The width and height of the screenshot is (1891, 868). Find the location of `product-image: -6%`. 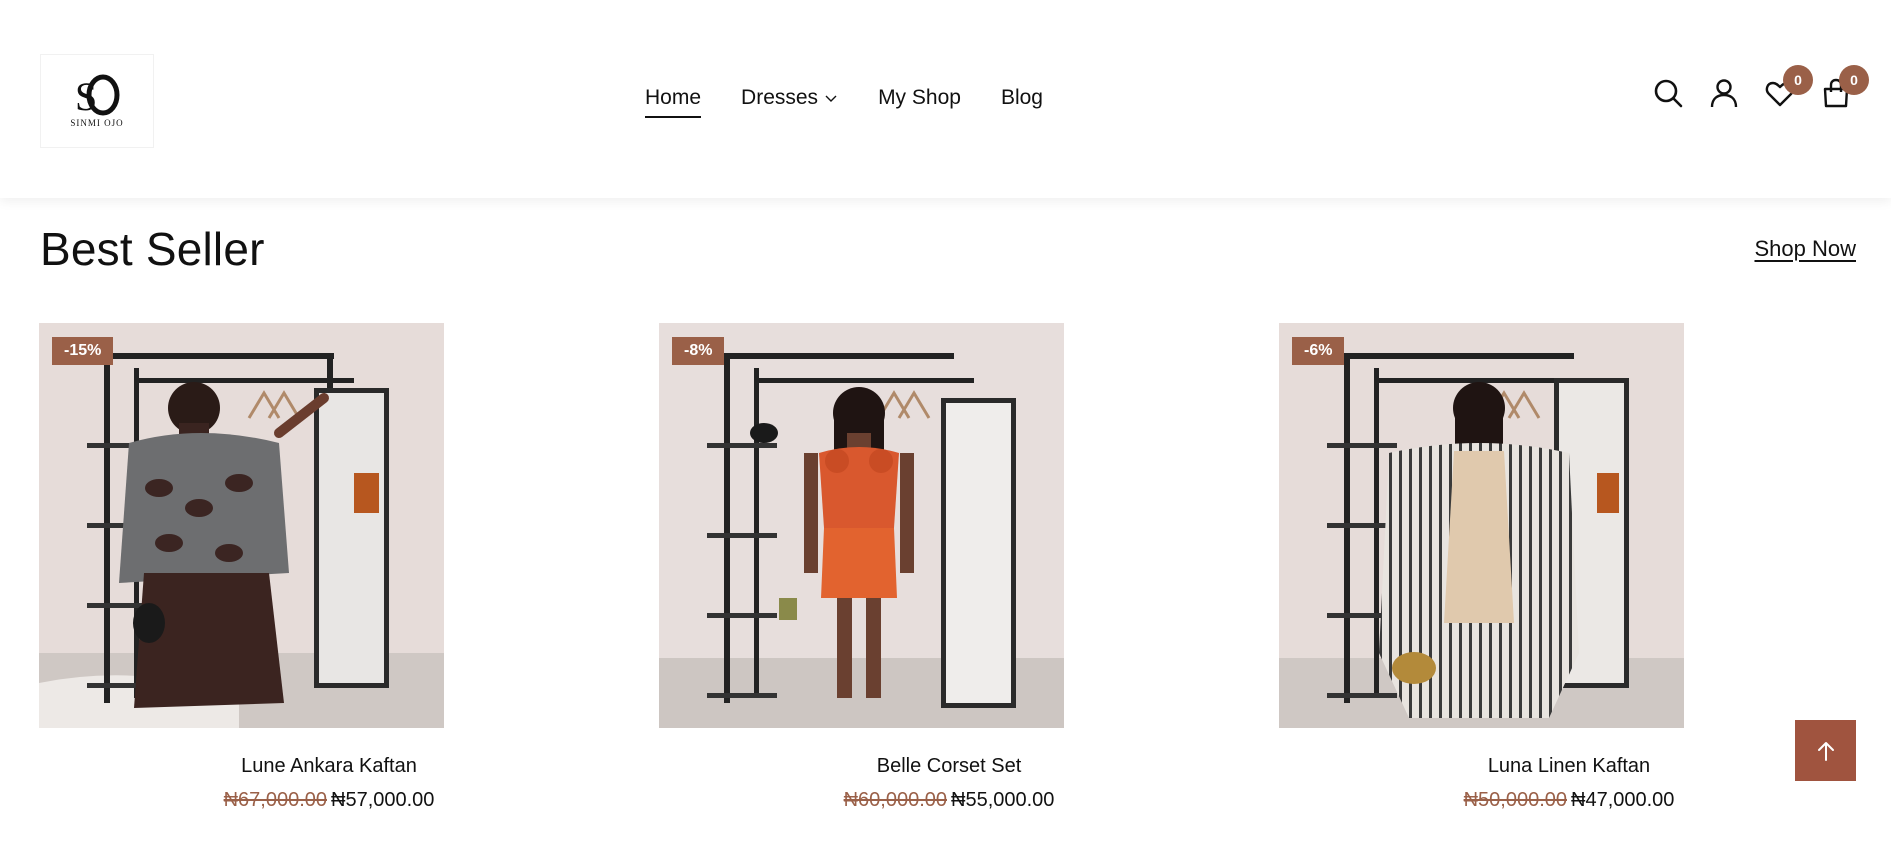

product-image: -6% is located at coordinates (1481, 525).